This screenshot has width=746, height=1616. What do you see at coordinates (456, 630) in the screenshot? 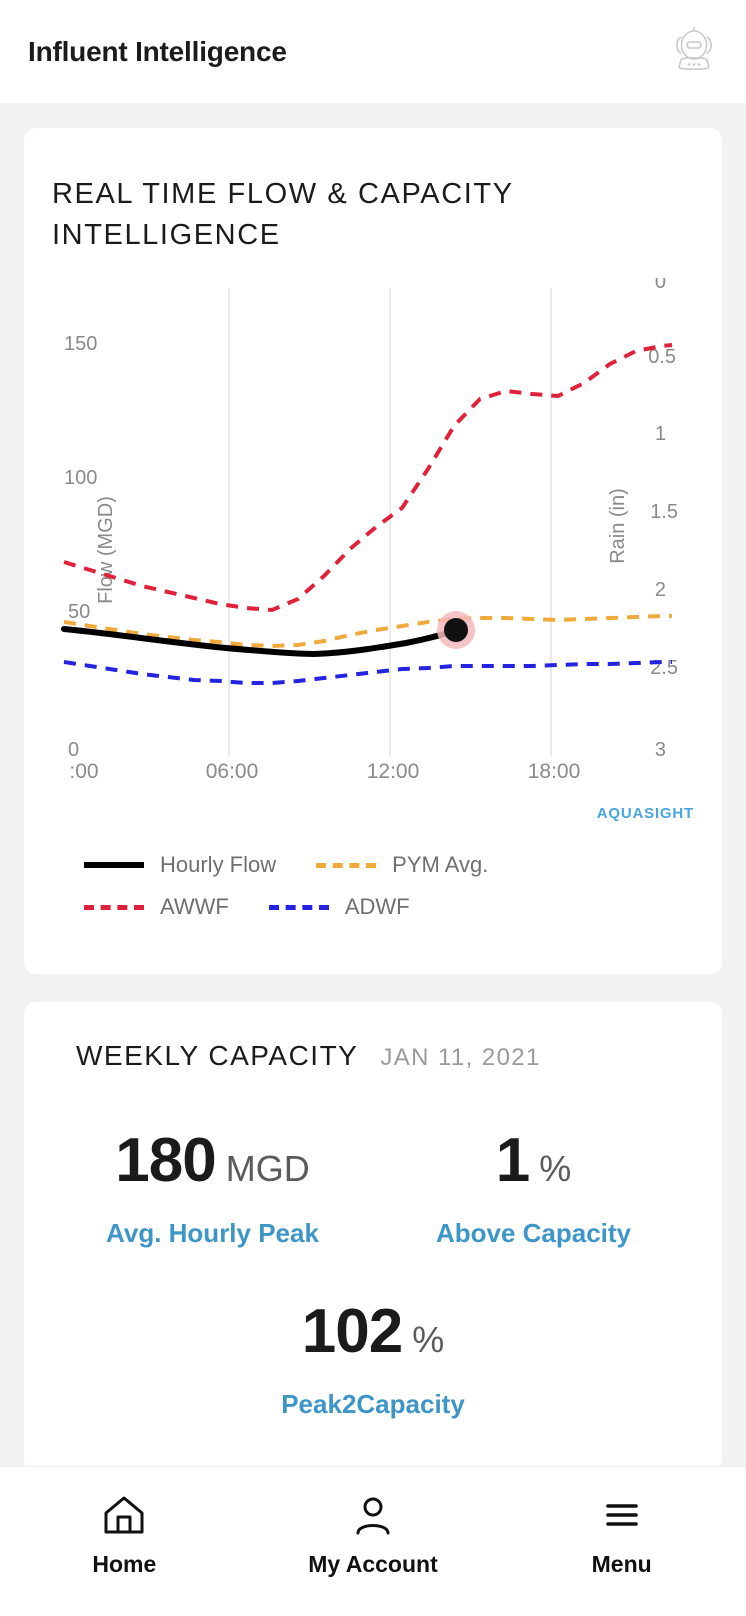
I see `current-value-marker` at bounding box center [456, 630].